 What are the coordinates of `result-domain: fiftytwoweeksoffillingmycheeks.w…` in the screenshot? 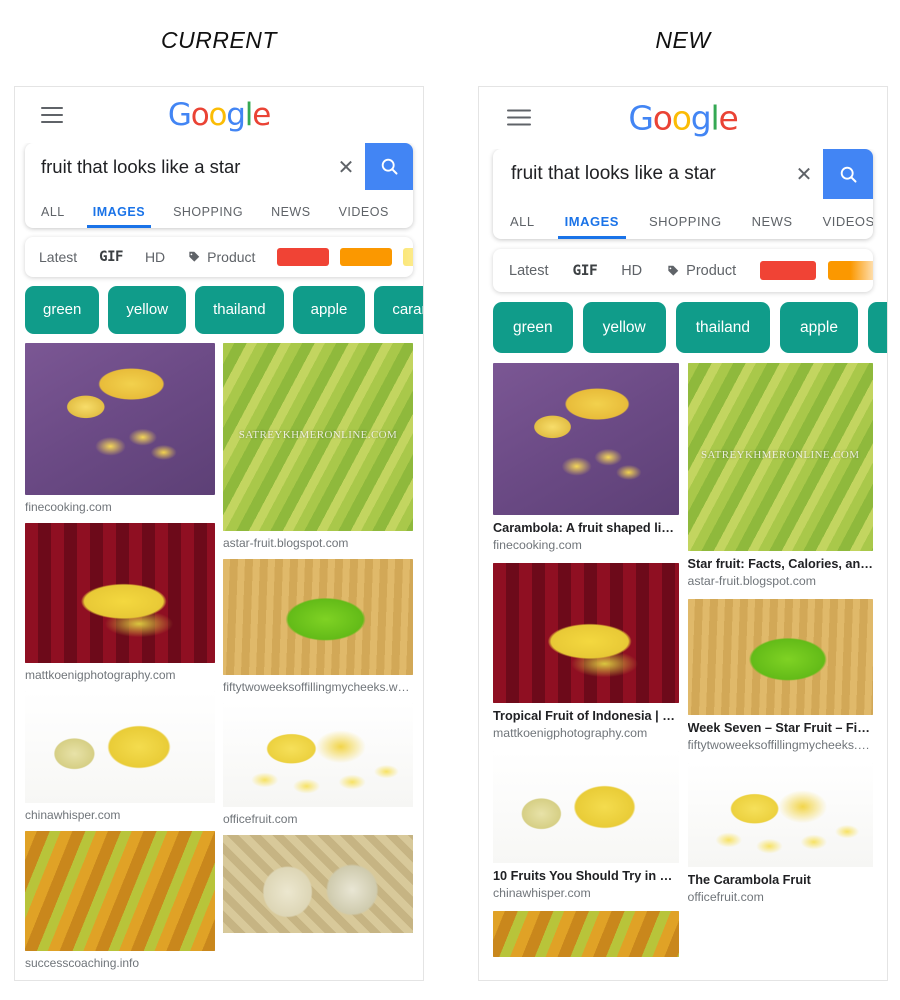 It's located at (781, 745).